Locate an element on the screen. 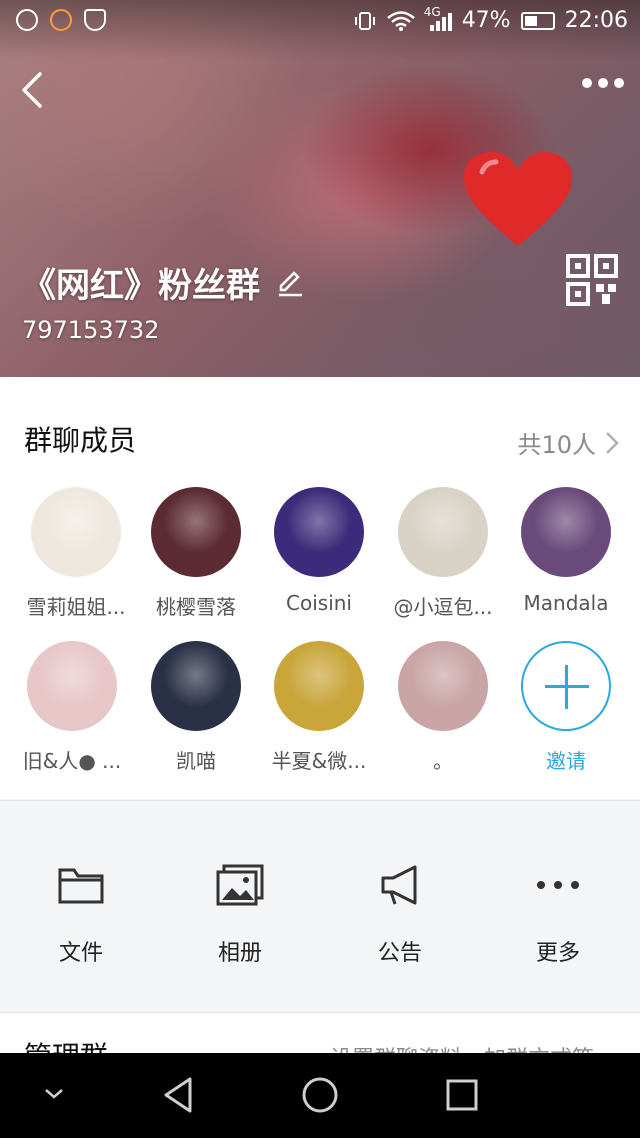 This screenshot has width=640, height=1138. vibrate-icon is located at coordinates (364, 20).